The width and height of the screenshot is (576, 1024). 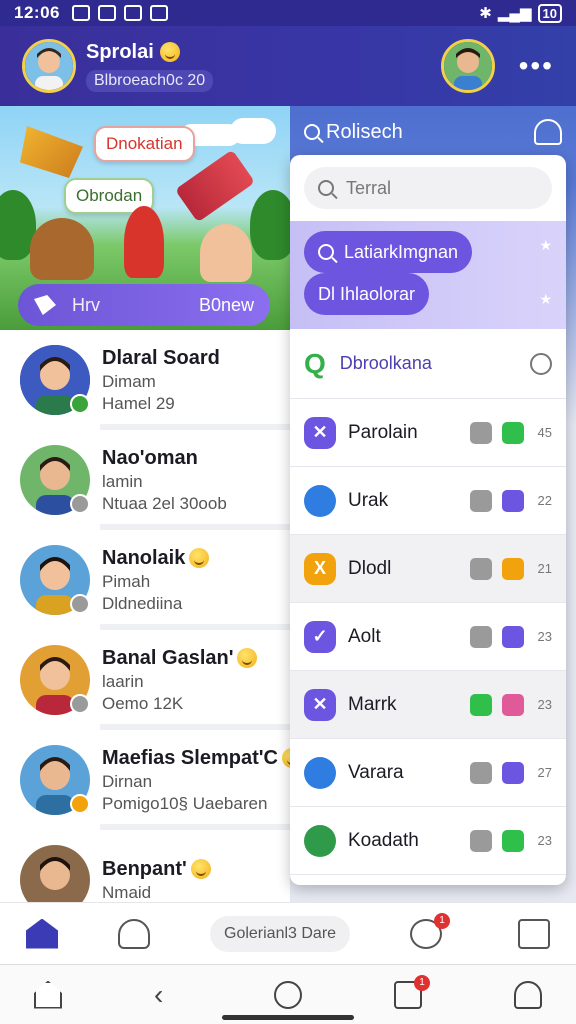 I want to click on profile-avatar, so click(x=49, y=66).